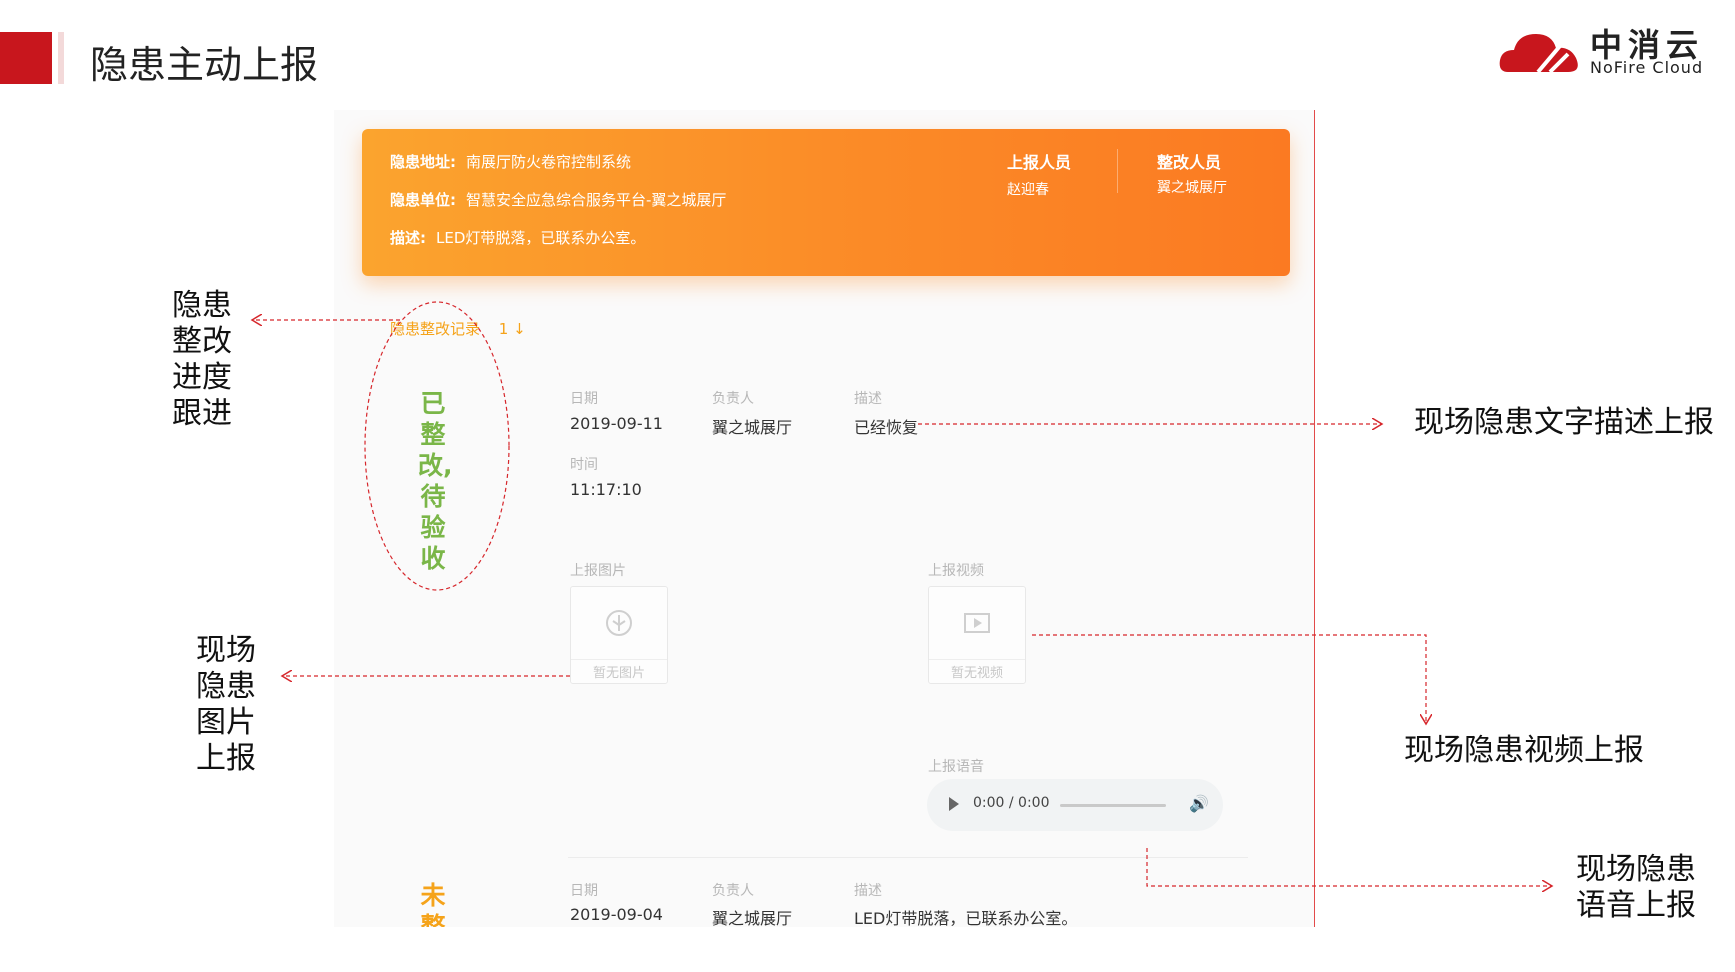 This screenshot has height=972, width=1735. What do you see at coordinates (1229, 679) in the screenshot?
I see `arrow-to-video-report` at bounding box center [1229, 679].